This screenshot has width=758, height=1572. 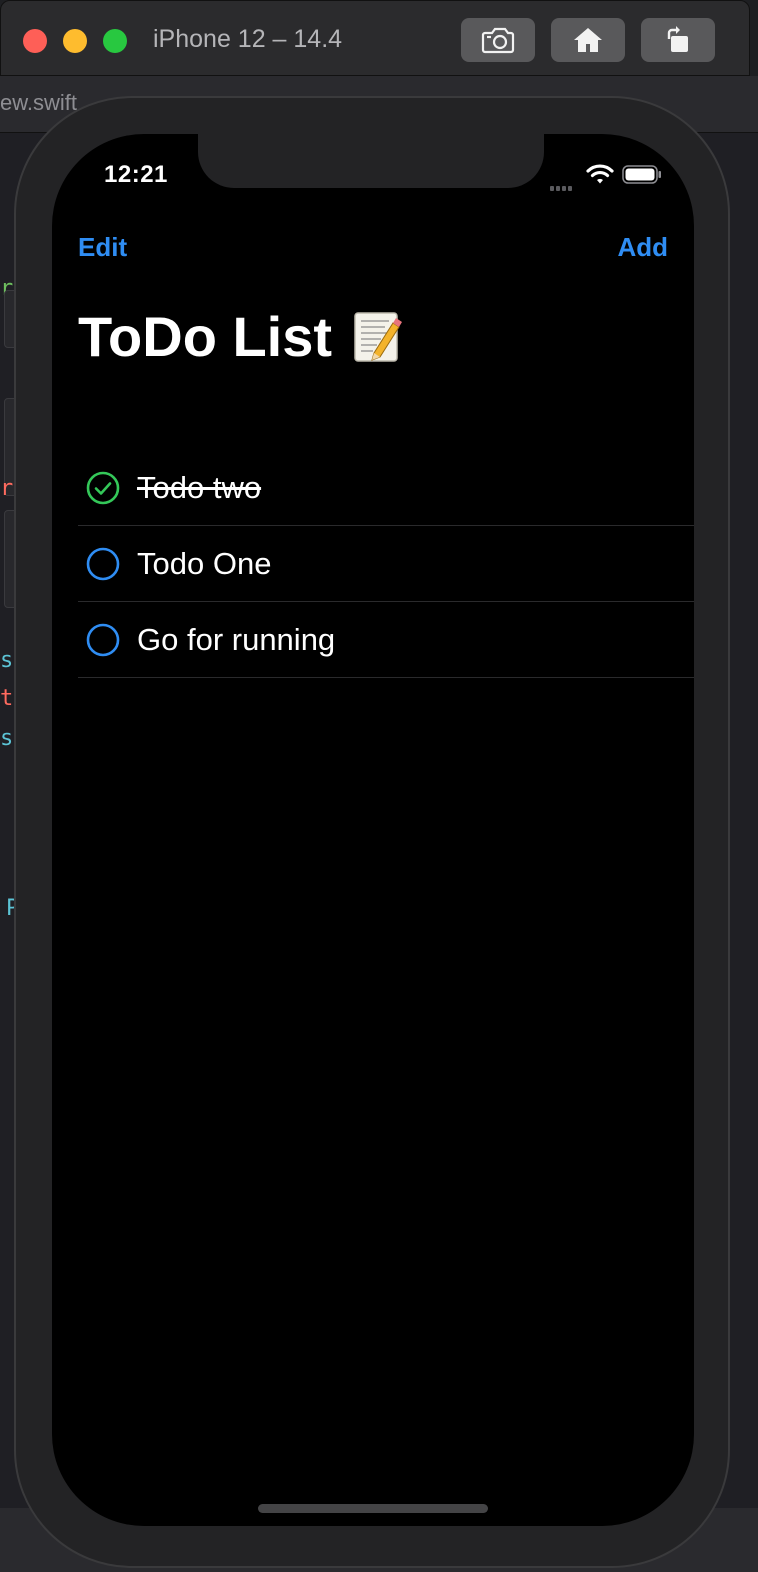 I want to click on minimize-window-button, so click(x=75, y=41).